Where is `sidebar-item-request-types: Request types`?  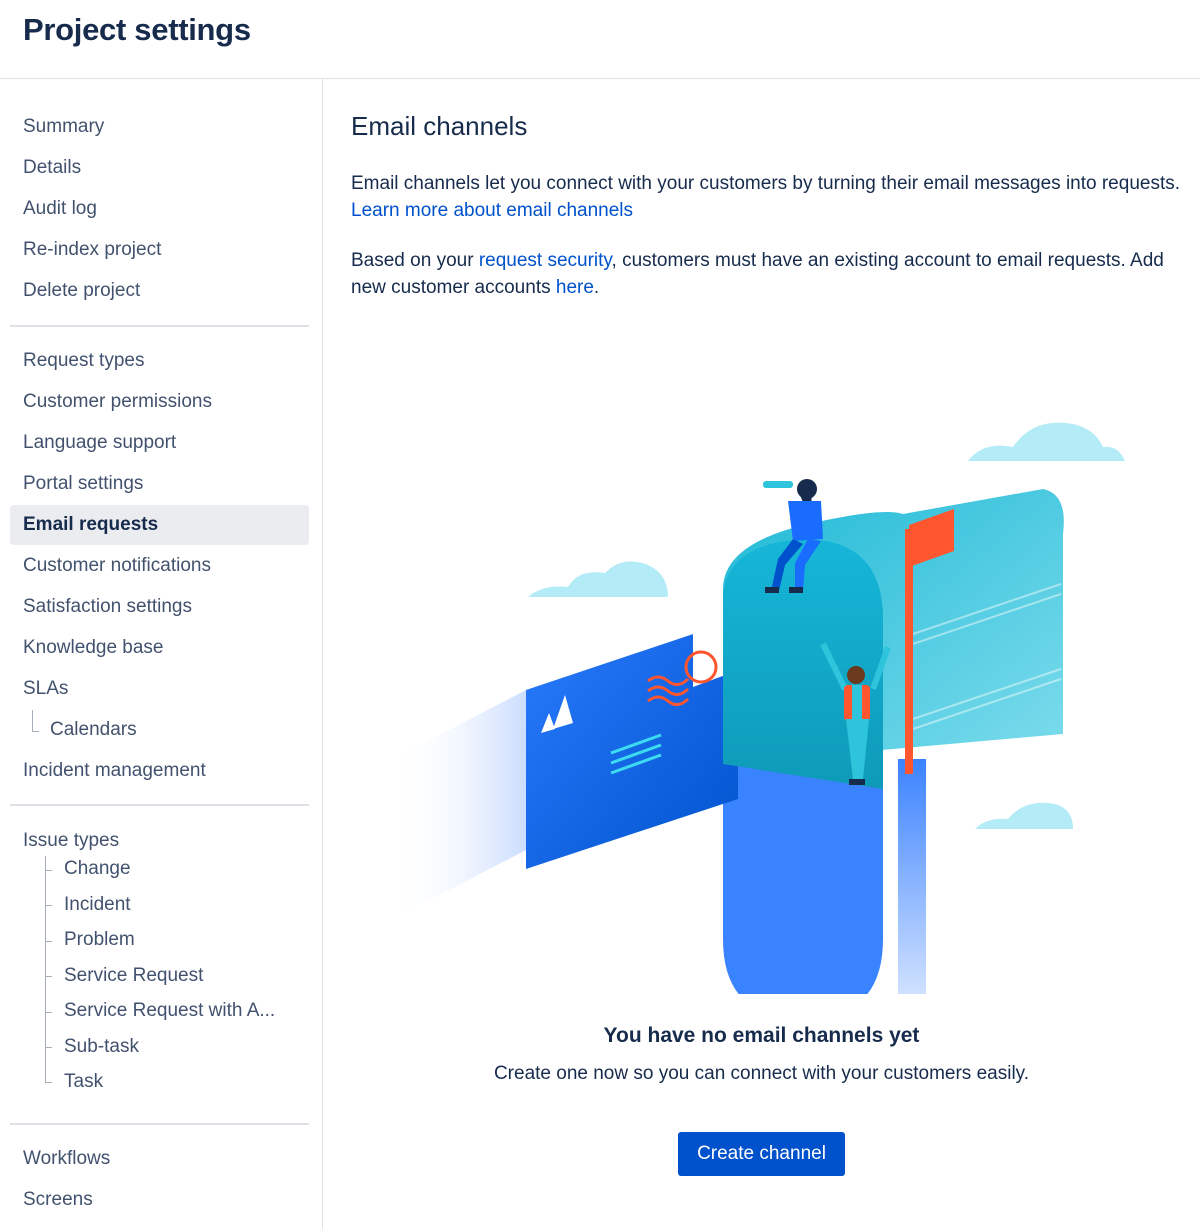
sidebar-item-request-types: Request types is located at coordinates (159, 361).